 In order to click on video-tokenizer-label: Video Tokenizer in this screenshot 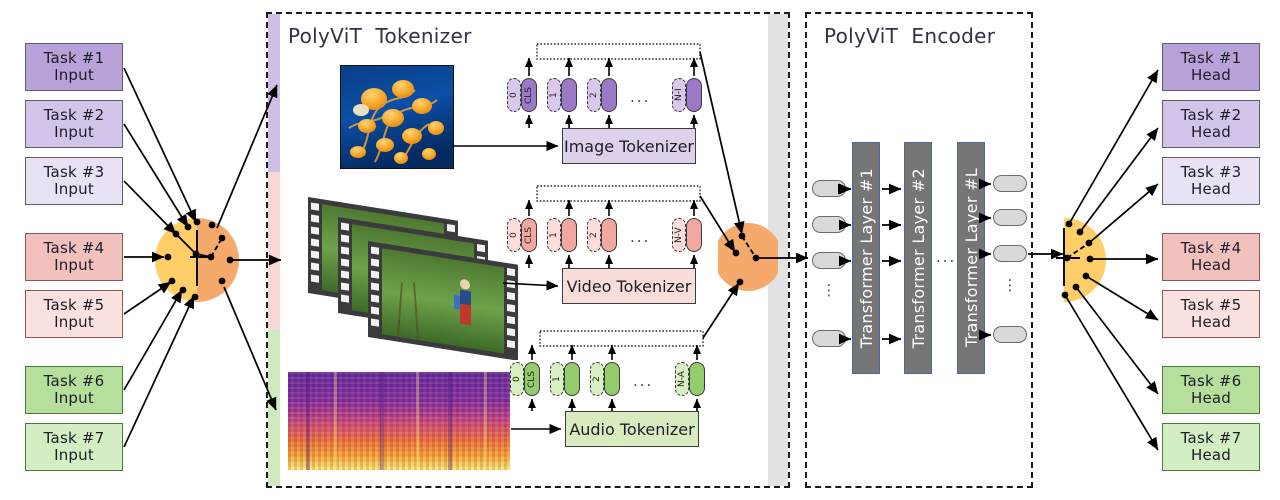, I will do `click(629, 286)`.